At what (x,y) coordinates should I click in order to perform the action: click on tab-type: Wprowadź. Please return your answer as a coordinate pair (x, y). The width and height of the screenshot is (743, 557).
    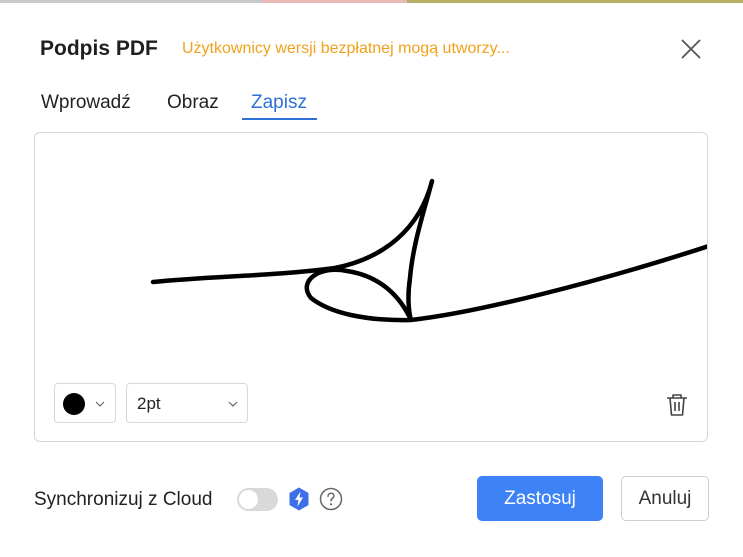
    Looking at the image, I should click on (86, 103).